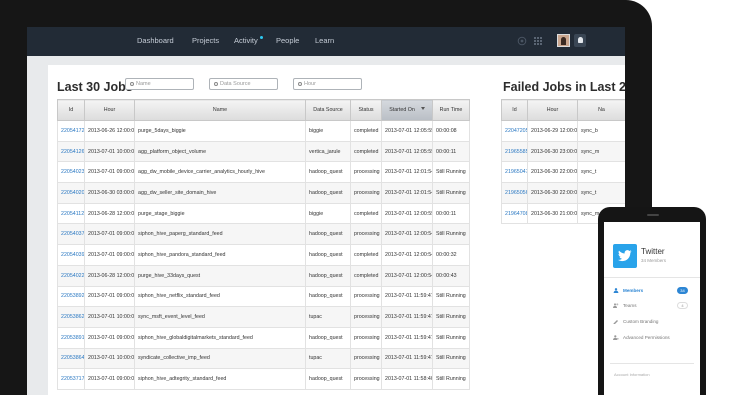  What do you see at coordinates (71, 151) in the screenshot?
I see `job-id-link: 22054126` at bounding box center [71, 151].